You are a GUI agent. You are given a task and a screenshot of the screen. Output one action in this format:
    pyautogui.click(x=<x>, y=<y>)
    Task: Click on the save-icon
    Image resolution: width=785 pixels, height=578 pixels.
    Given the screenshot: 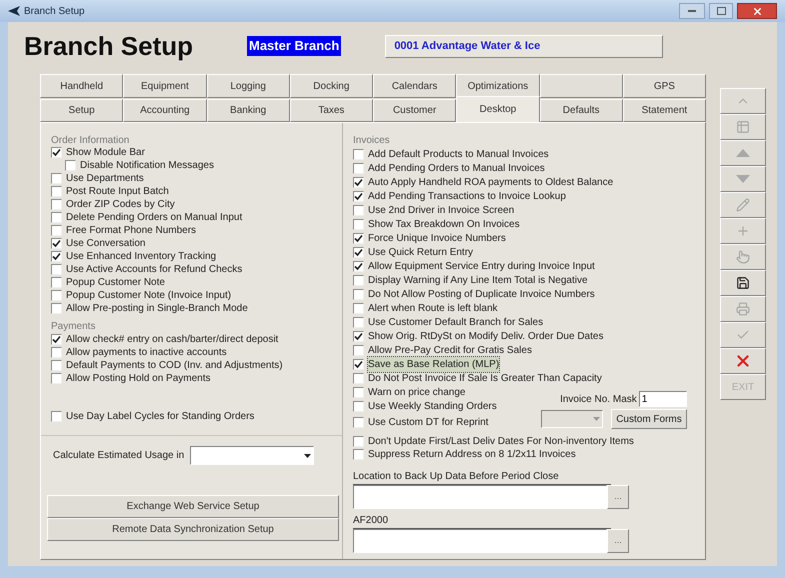 What is the action you would take?
    pyautogui.click(x=743, y=283)
    